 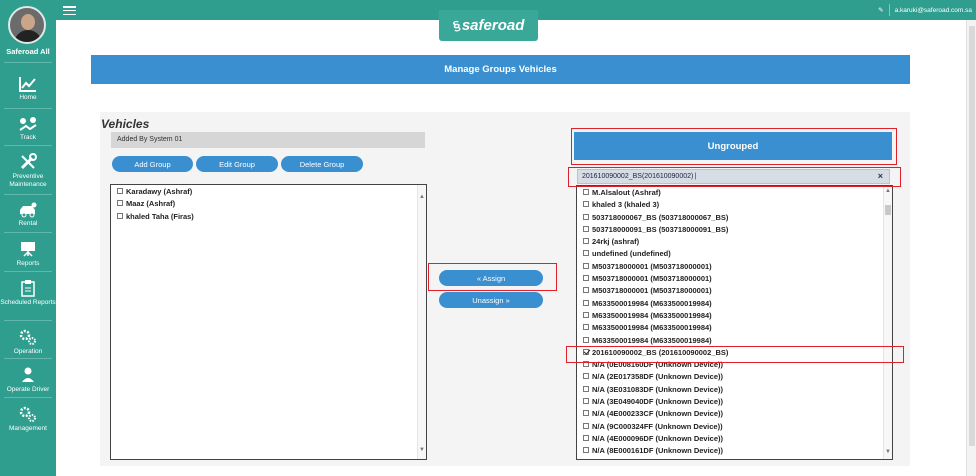 I want to click on sidebar-item-label: Operate Driver, so click(x=28, y=389).